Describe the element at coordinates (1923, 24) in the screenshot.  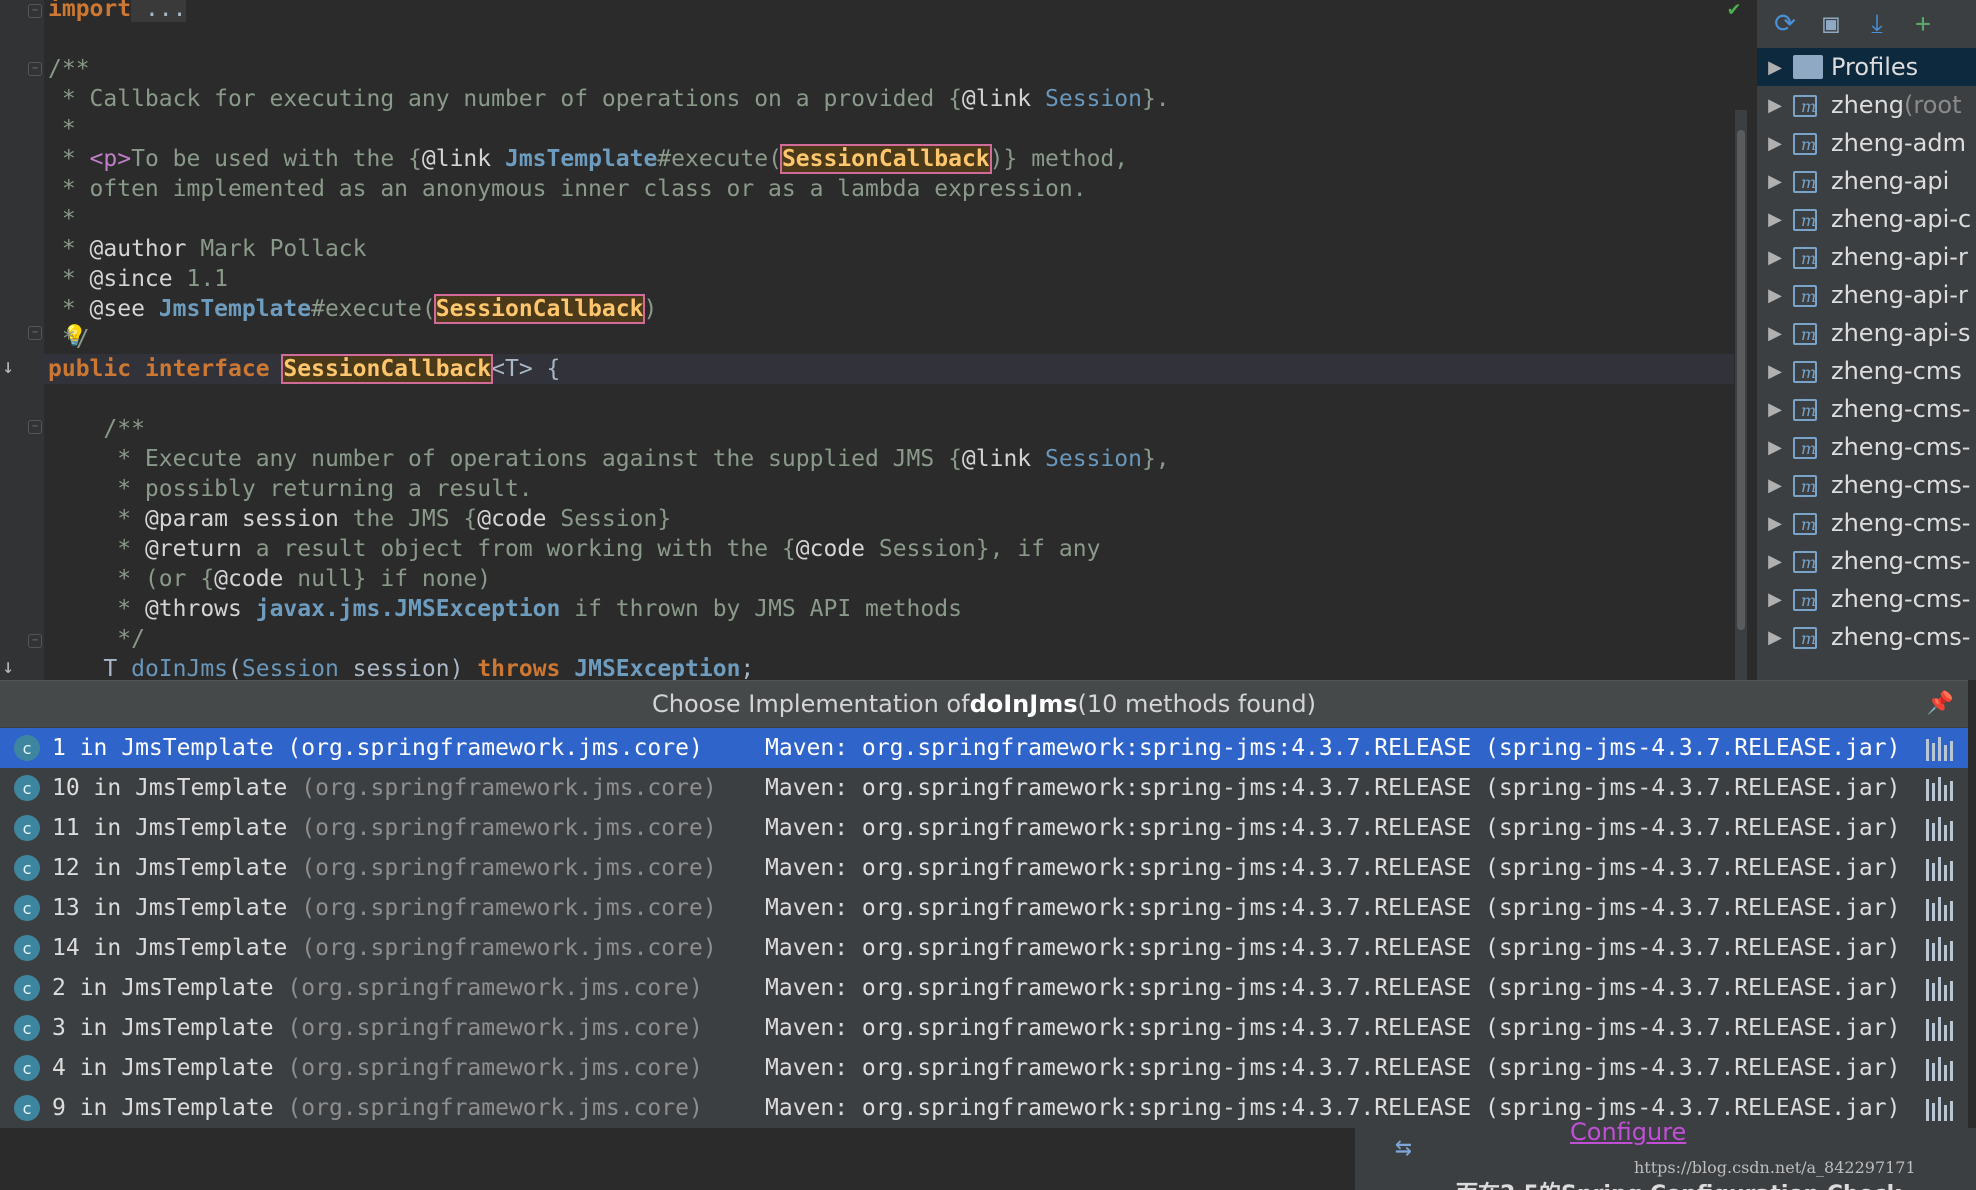
I see `add-icon: +` at that location.